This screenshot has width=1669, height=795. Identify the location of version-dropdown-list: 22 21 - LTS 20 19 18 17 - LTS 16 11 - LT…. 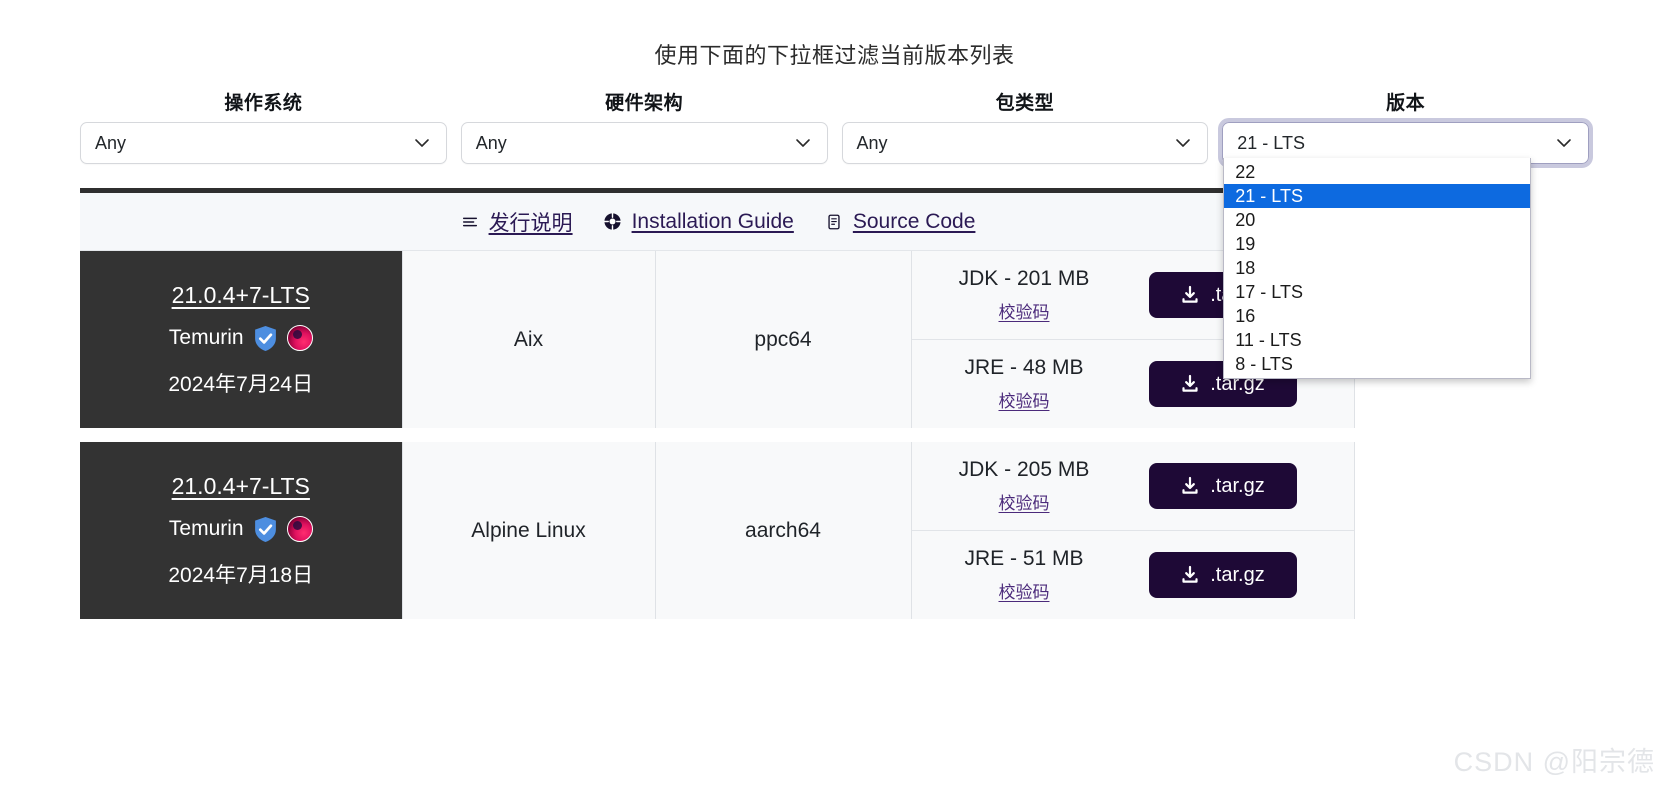
(1377, 268).